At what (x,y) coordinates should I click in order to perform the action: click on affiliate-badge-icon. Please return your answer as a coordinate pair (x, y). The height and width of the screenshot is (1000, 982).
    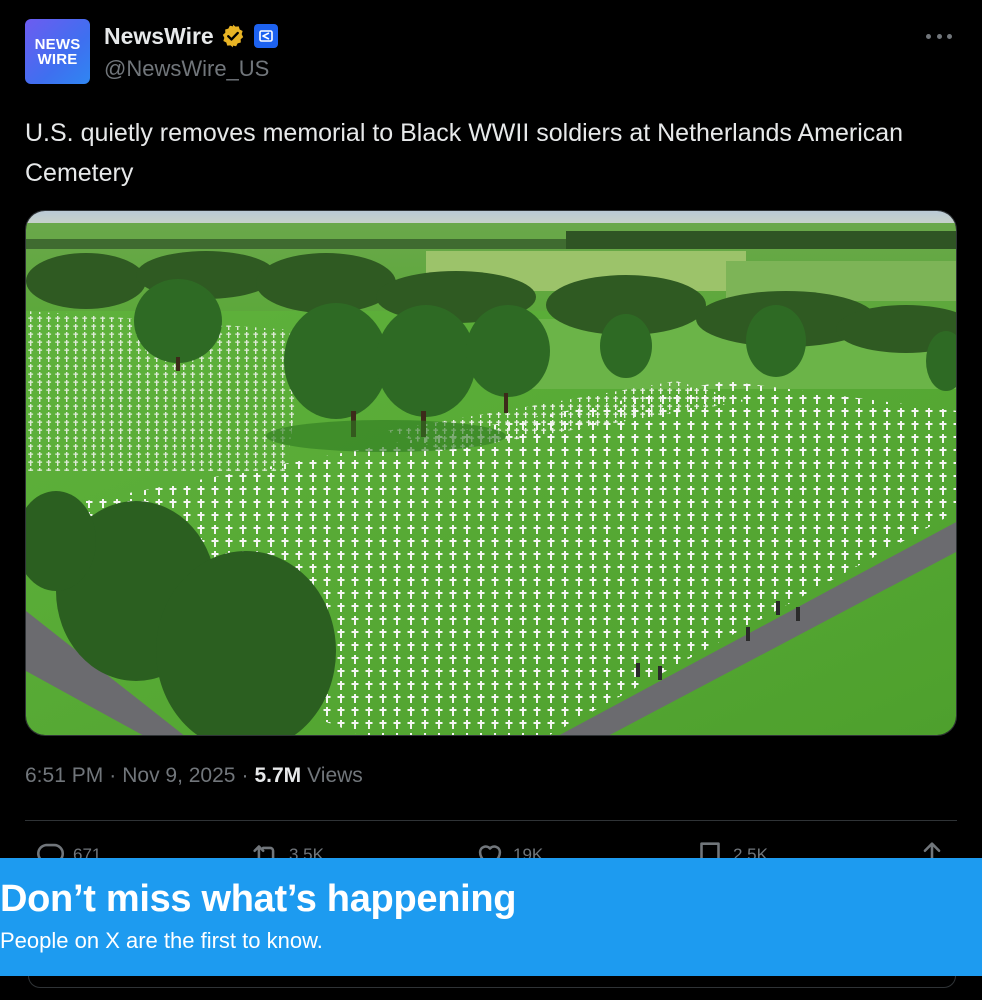
    Looking at the image, I should click on (265, 36).